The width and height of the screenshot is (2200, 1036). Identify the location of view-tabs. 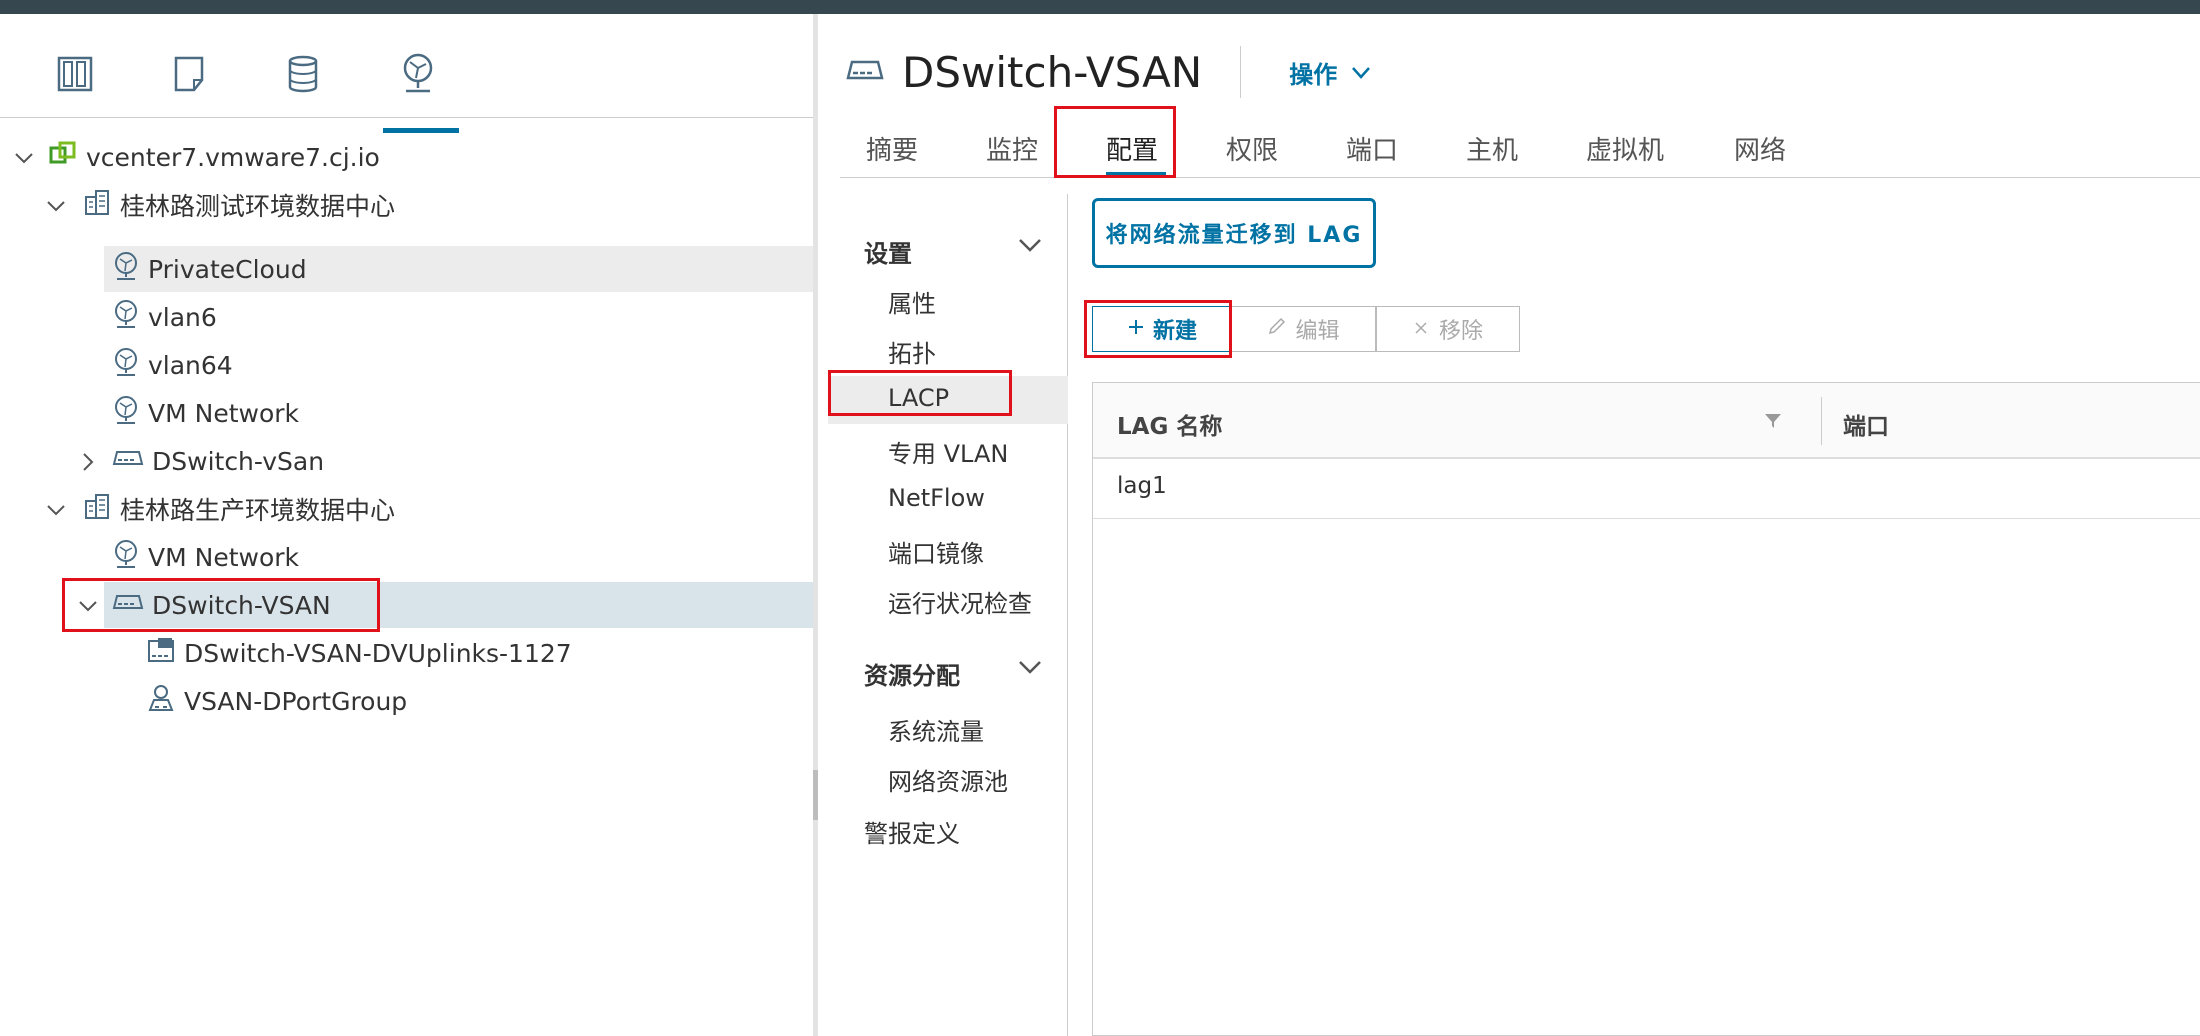
(406, 73).